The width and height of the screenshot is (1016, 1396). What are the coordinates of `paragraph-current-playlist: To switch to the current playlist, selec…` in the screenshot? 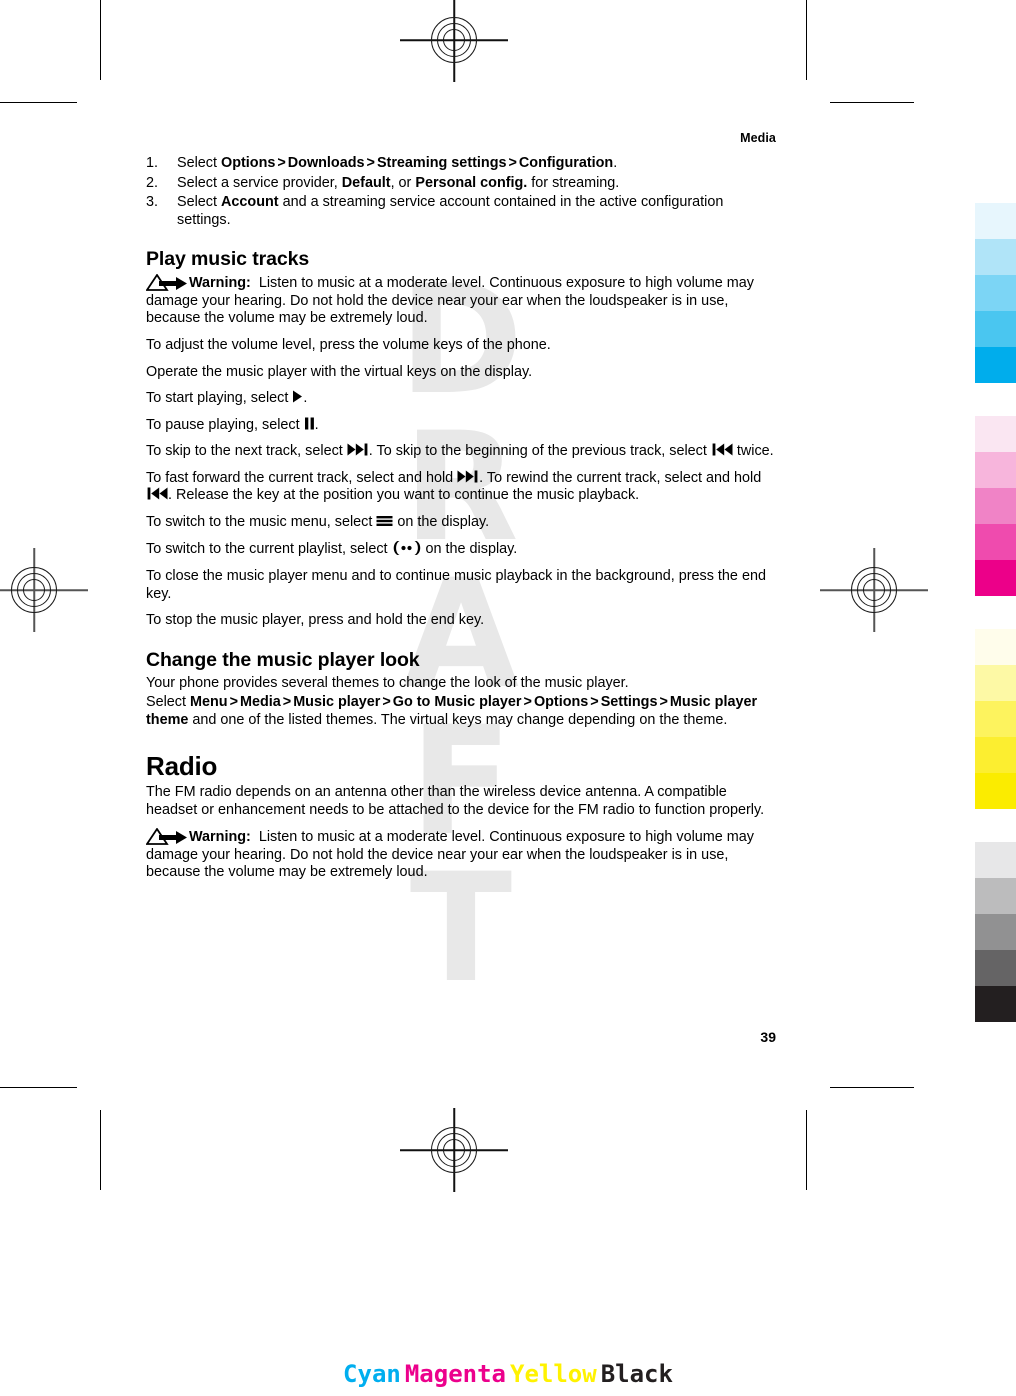 It's located at (462, 549).